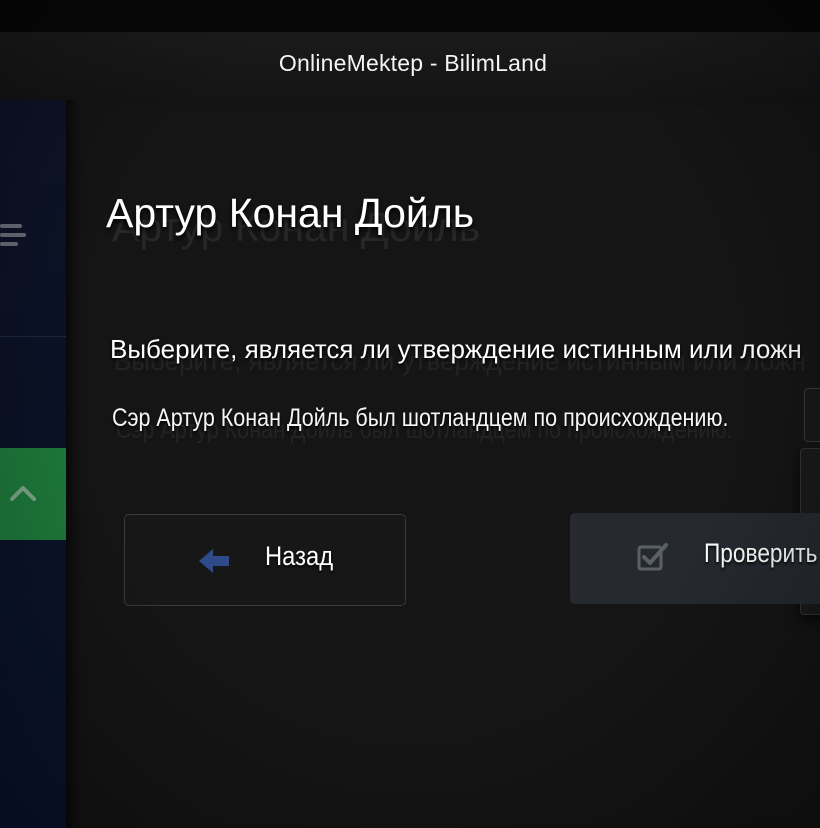  I want to click on page-title: Артур Конан Дойль, so click(290, 213).